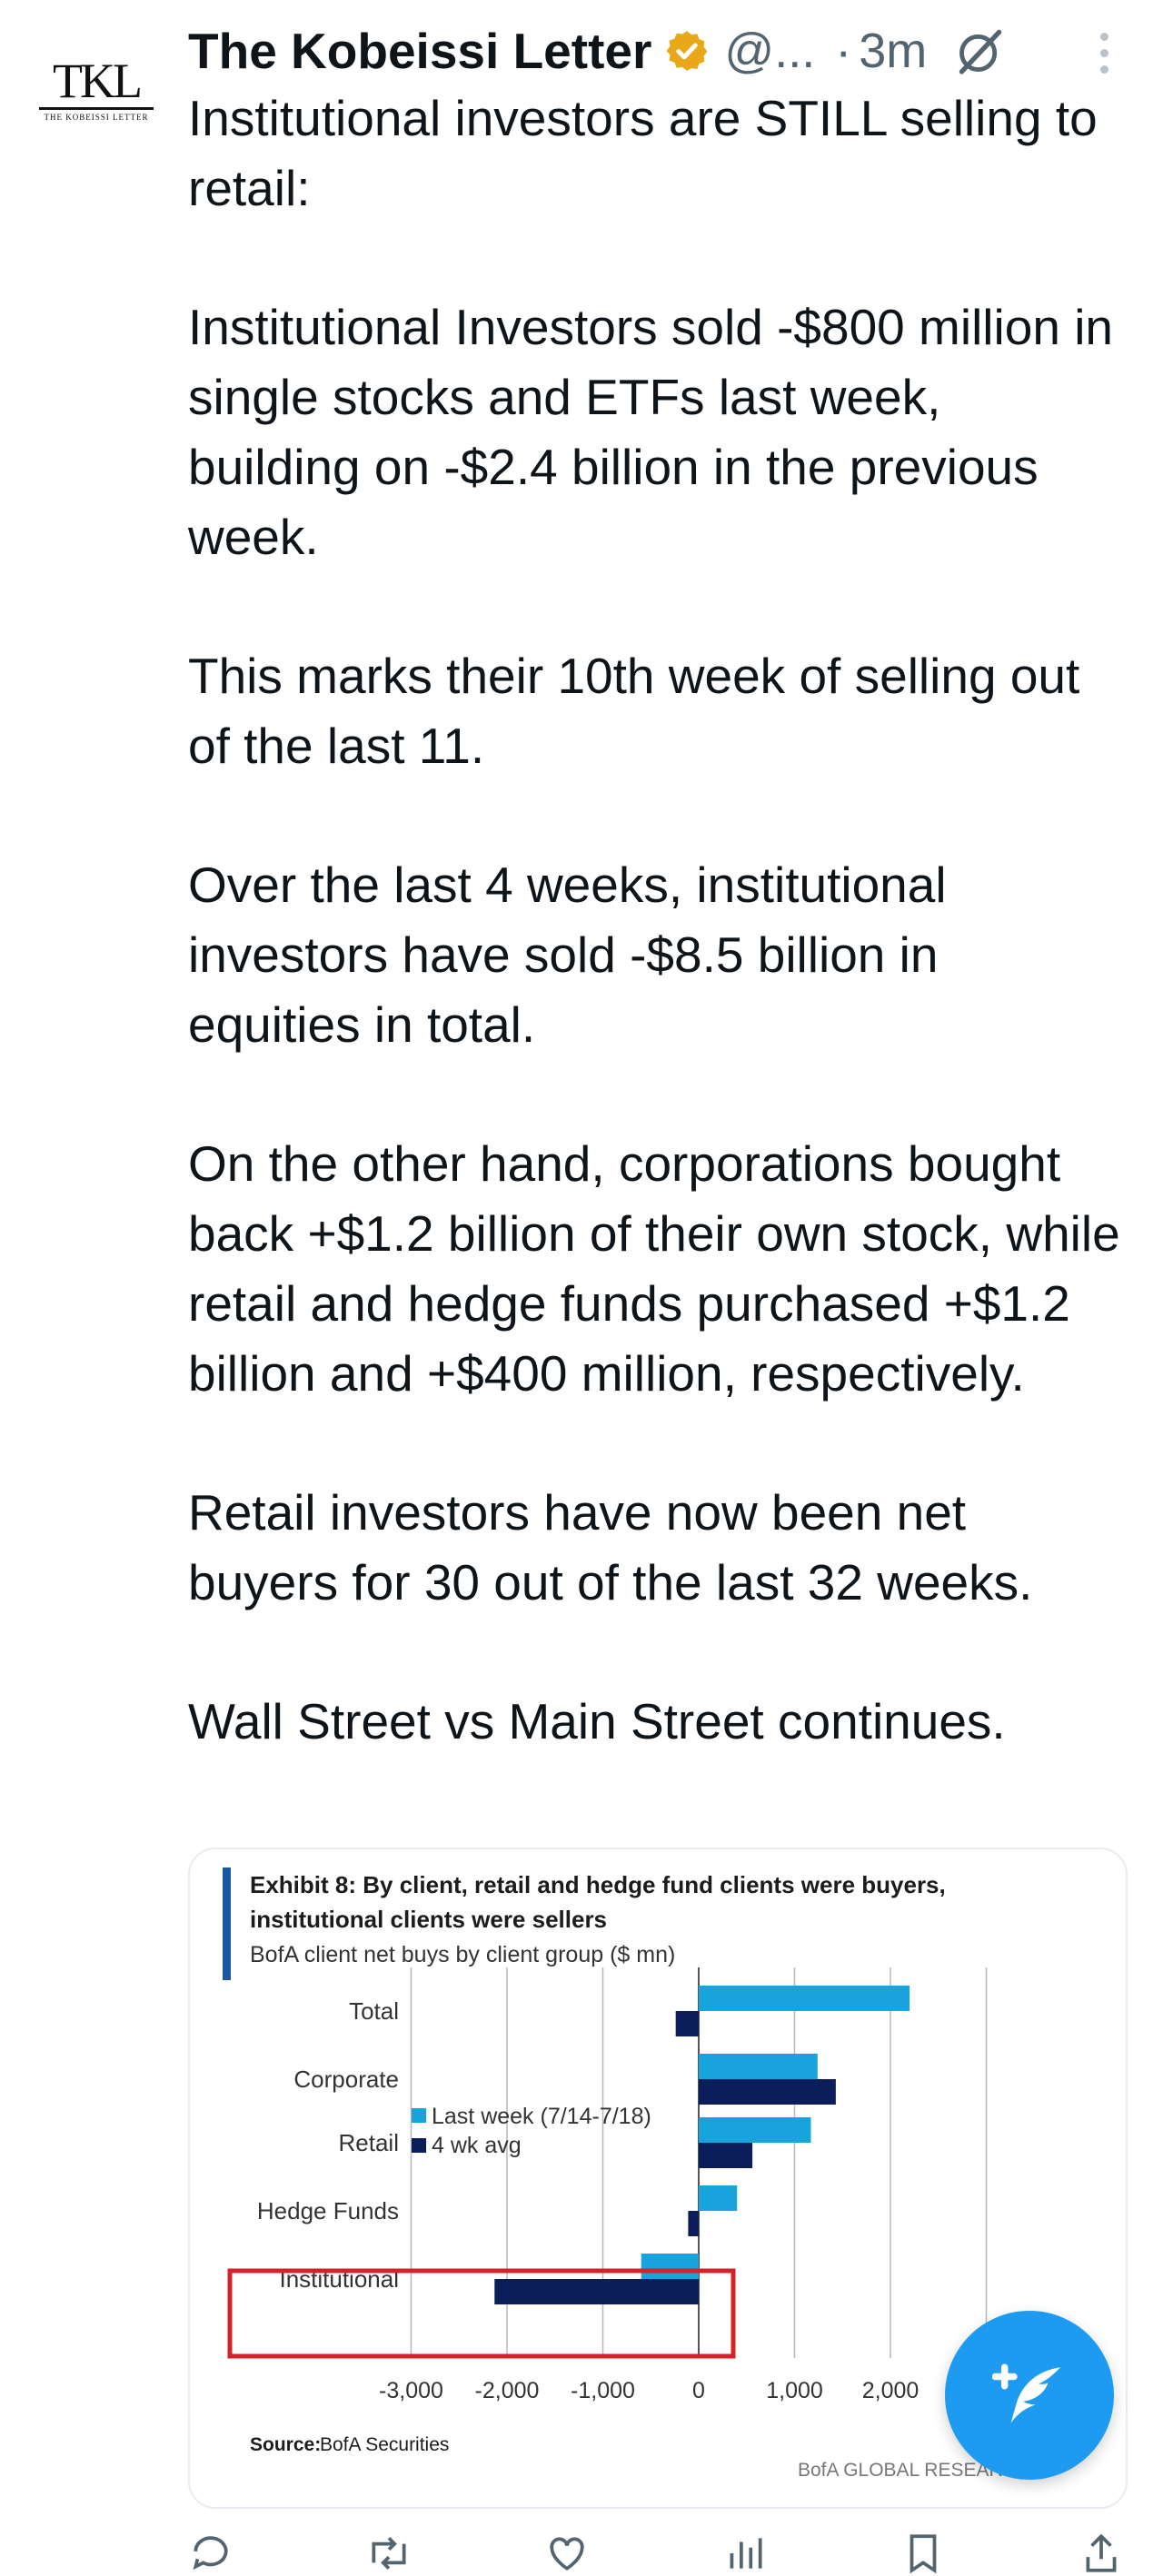  I want to click on author-name: The Kobeissi Letter, so click(419, 51).